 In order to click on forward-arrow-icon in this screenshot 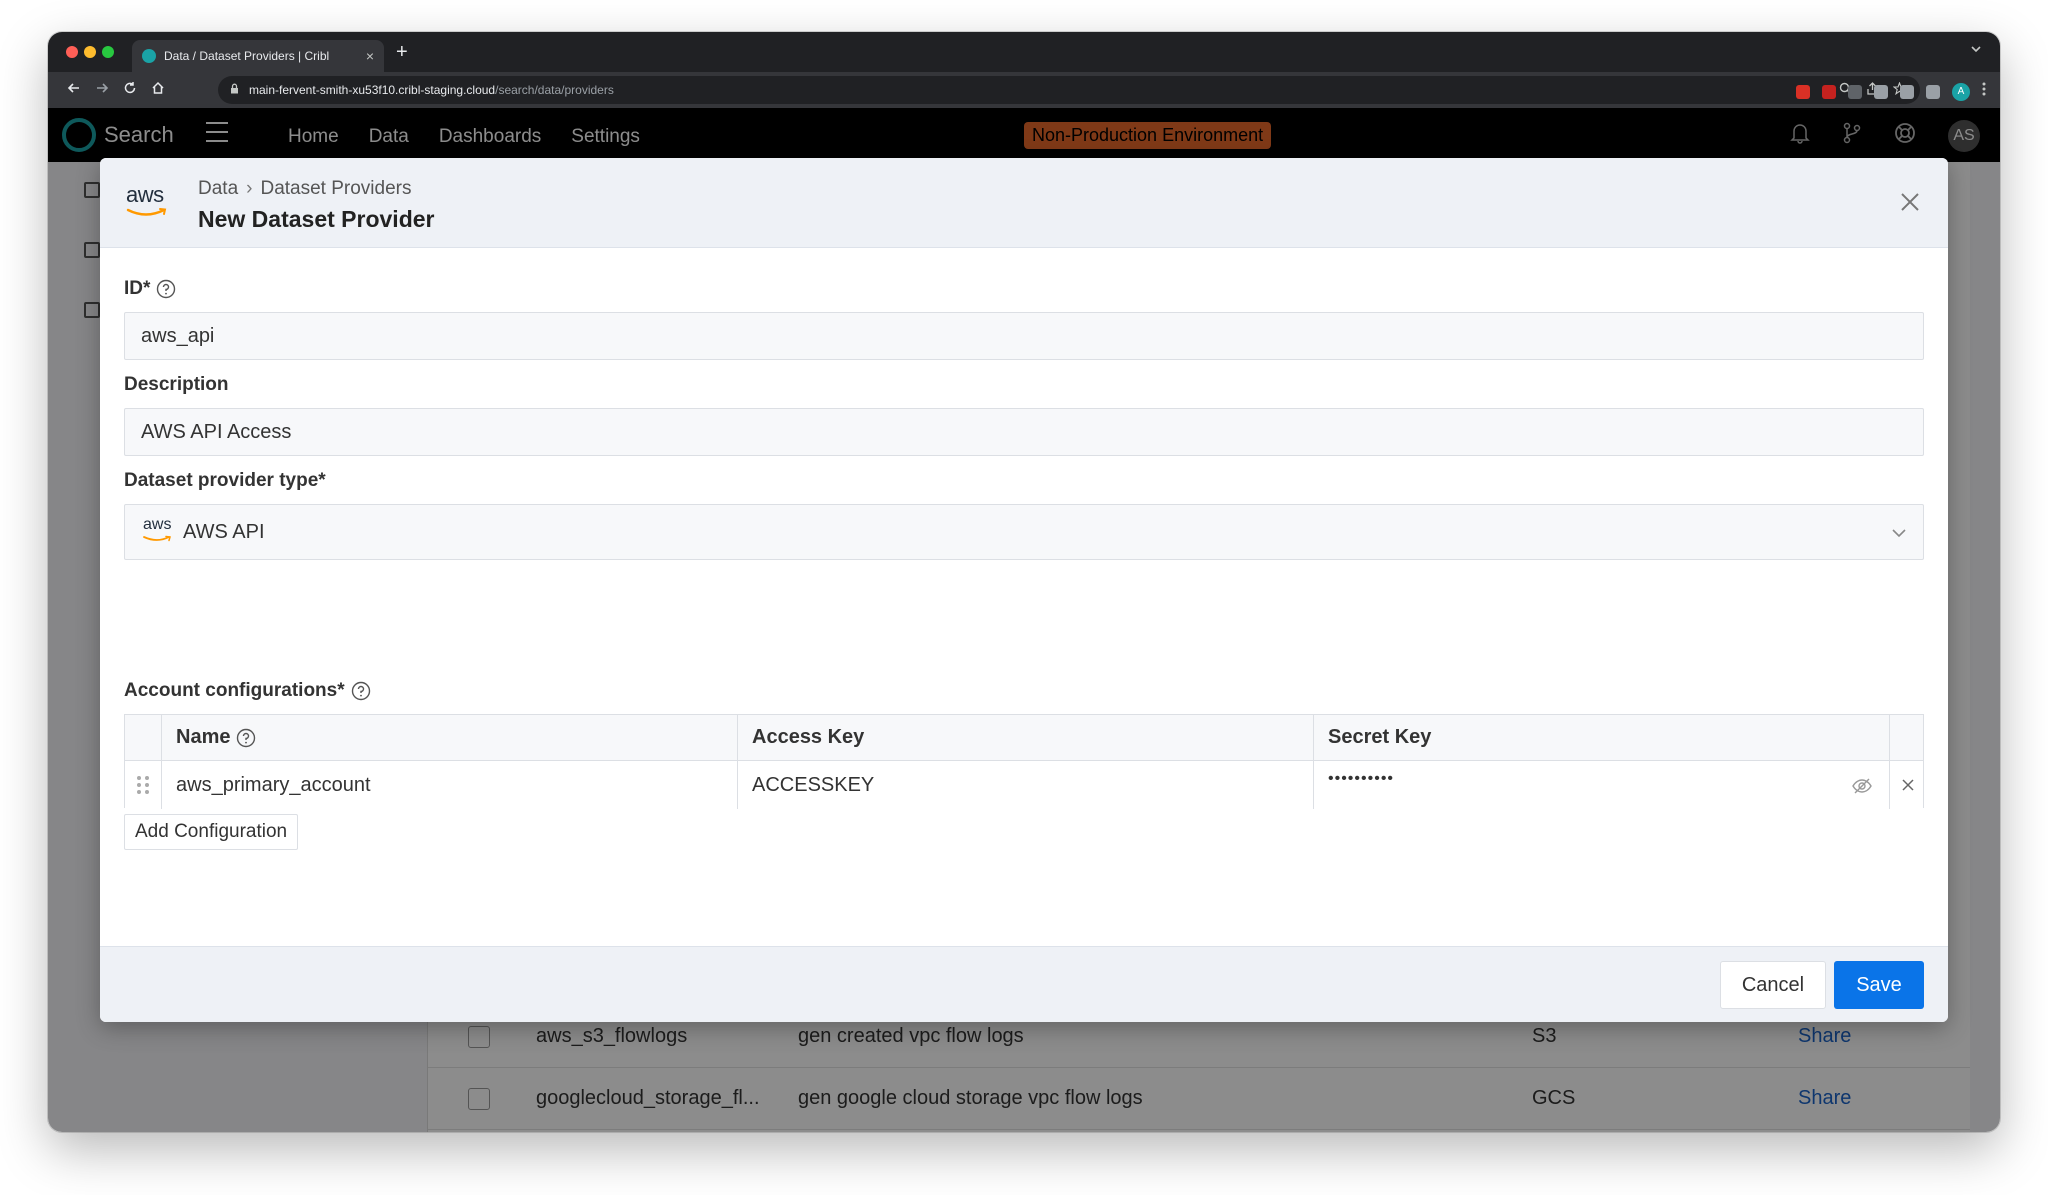, I will do `click(102, 90)`.